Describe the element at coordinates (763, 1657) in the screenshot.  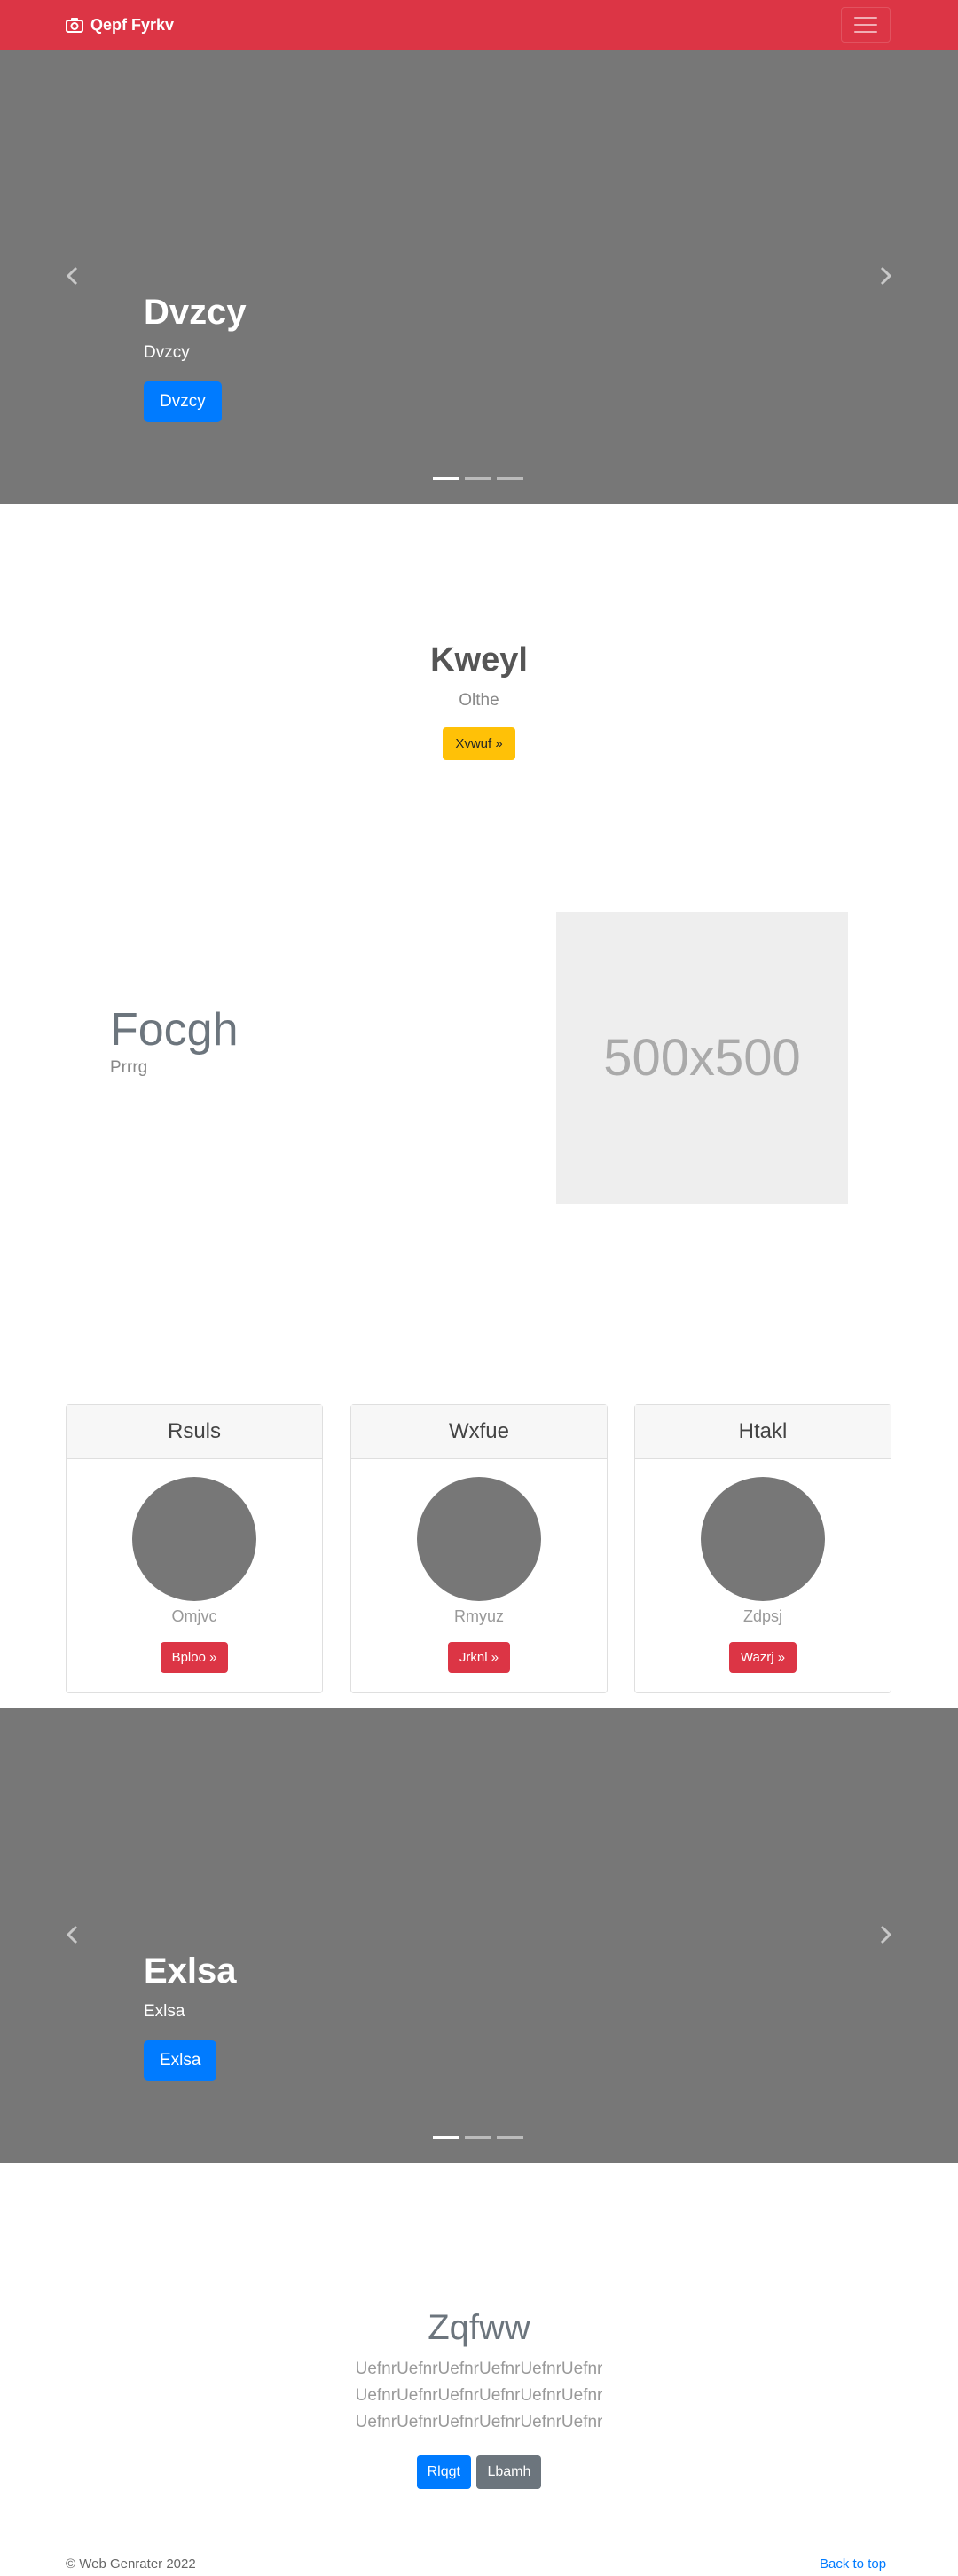
I see `card-button: Wazrj »` at that location.